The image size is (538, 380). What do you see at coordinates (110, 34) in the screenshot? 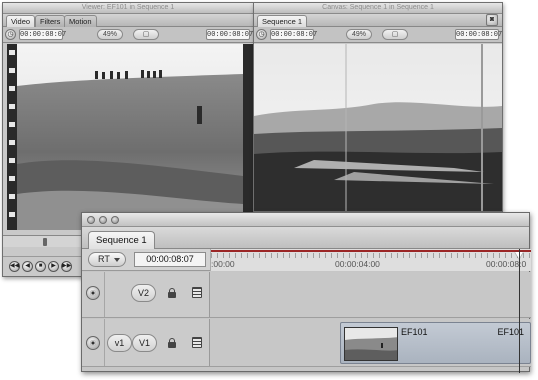
I see `viewer-zoom-popup: 49%` at bounding box center [110, 34].